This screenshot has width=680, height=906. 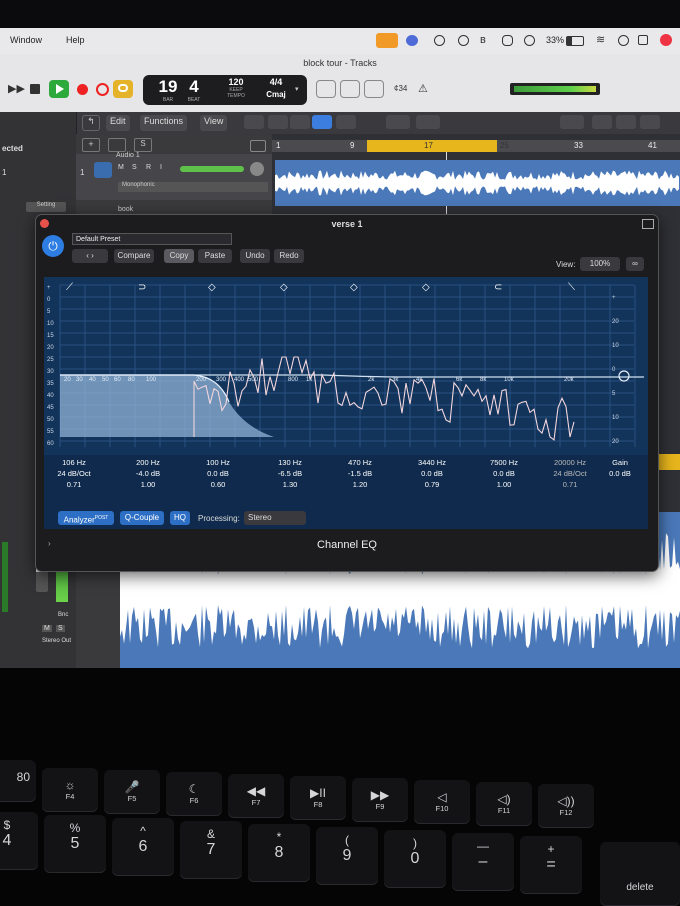 I want to click on key-character: –, so click(x=483, y=861).